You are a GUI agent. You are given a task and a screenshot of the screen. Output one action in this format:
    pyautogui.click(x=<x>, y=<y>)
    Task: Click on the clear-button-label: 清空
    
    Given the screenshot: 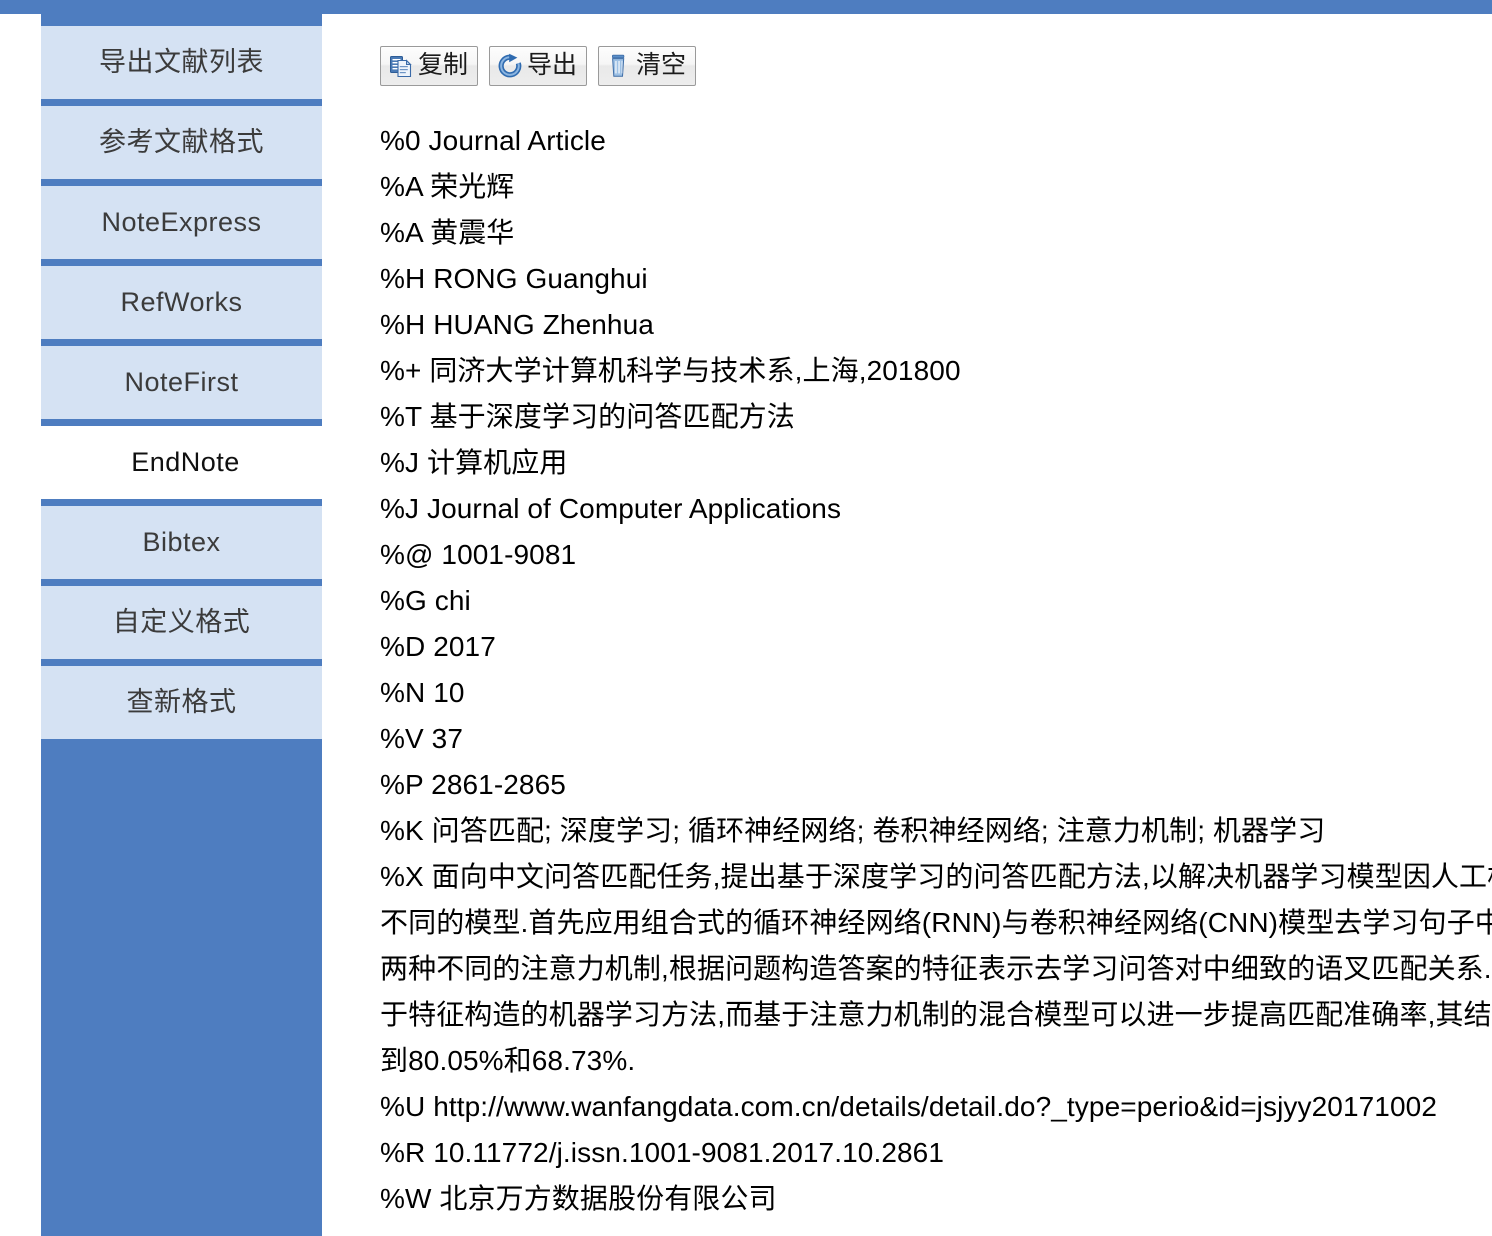 What is the action you would take?
    pyautogui.click(x=661, y=64)
    